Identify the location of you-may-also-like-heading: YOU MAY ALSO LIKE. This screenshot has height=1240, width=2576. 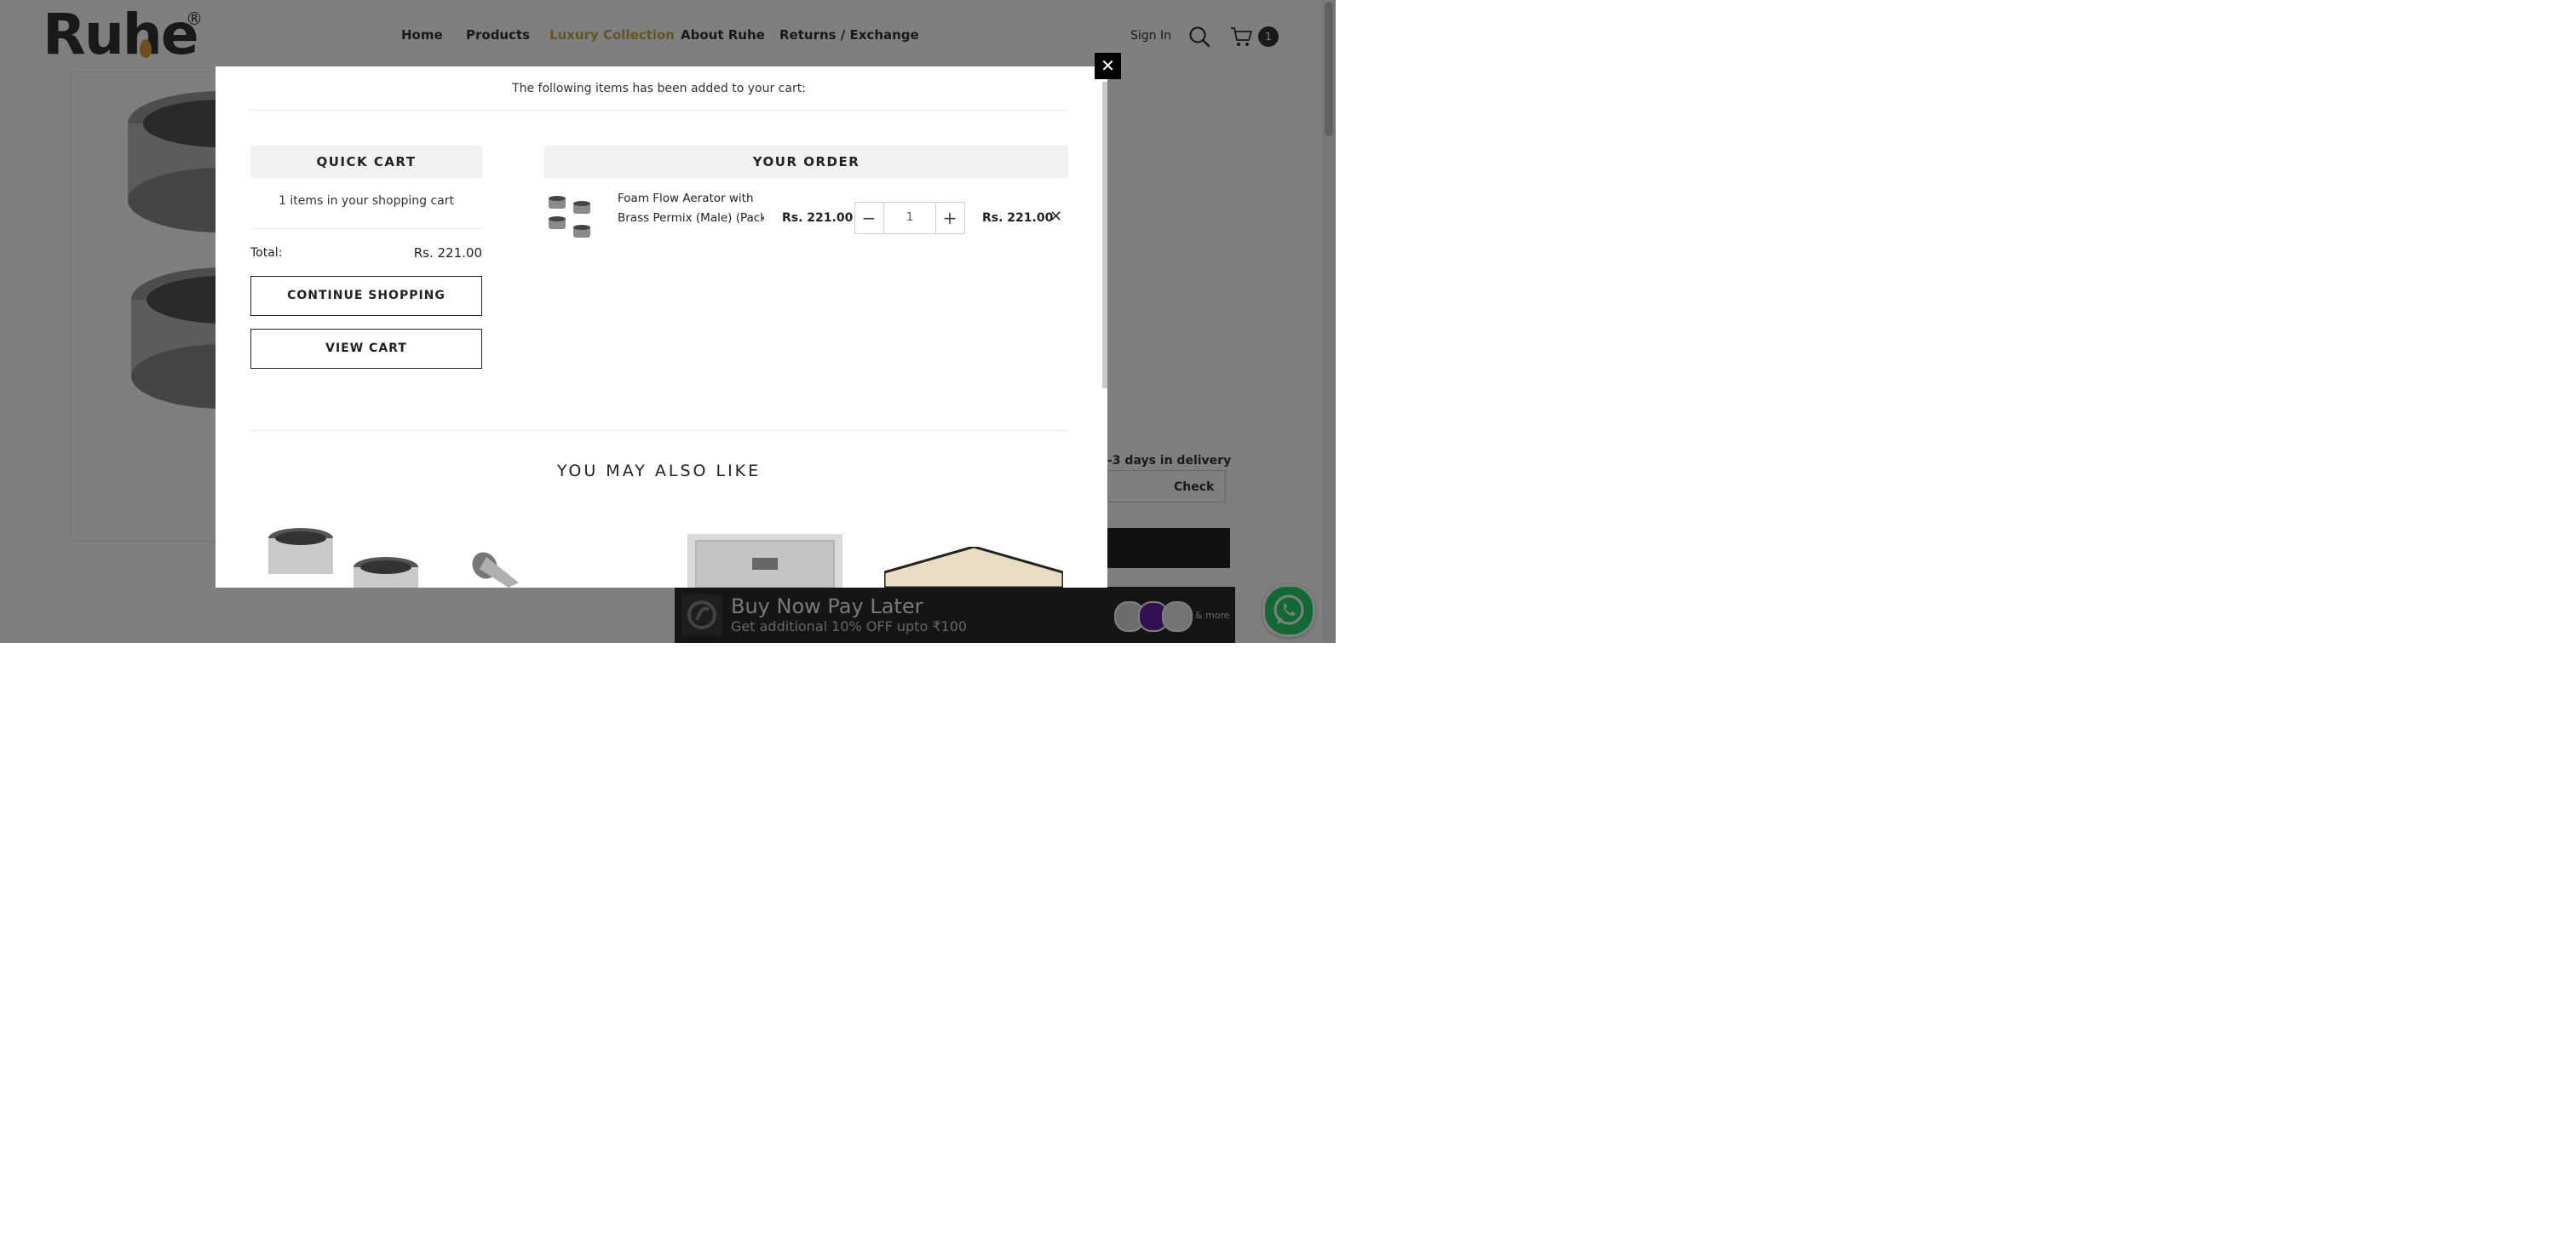
(659, 471).